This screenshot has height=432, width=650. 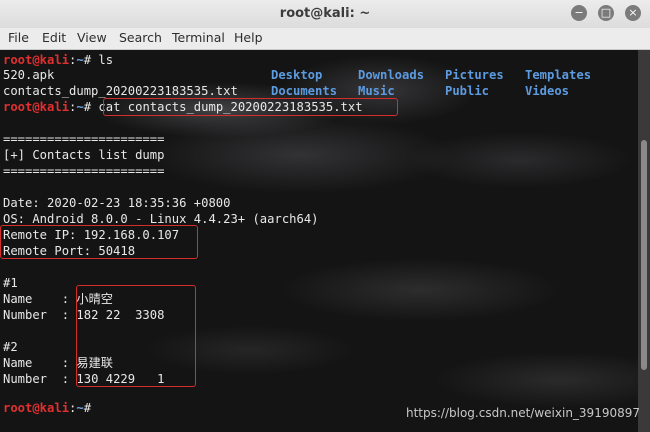 What do you see at coordinates (136, 336) in the screenshot?
I see `highlight-box-contacts` at bounding box center [136, 336].